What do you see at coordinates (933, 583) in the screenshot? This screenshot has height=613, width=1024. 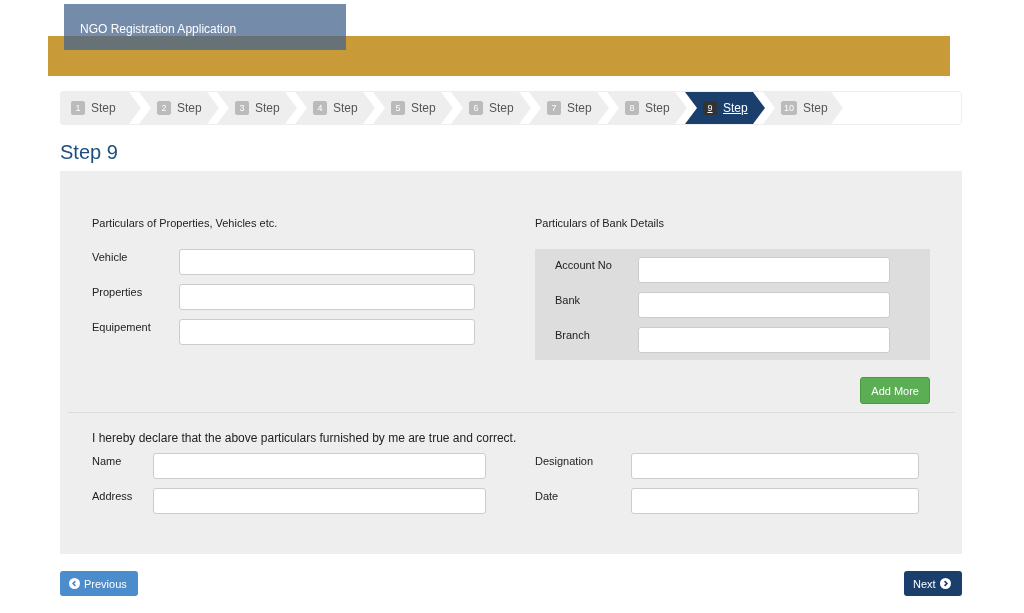 I see `next-button: Next` at bounding box center [933, 583].